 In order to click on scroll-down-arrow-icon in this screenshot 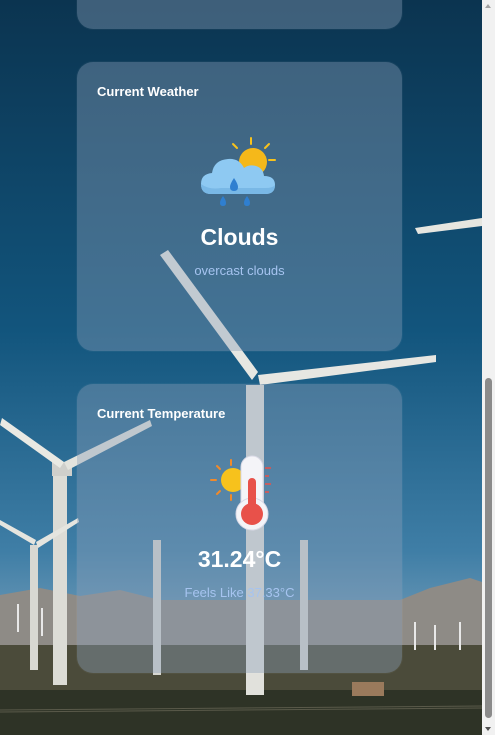, I will do `click(488, 729)`.